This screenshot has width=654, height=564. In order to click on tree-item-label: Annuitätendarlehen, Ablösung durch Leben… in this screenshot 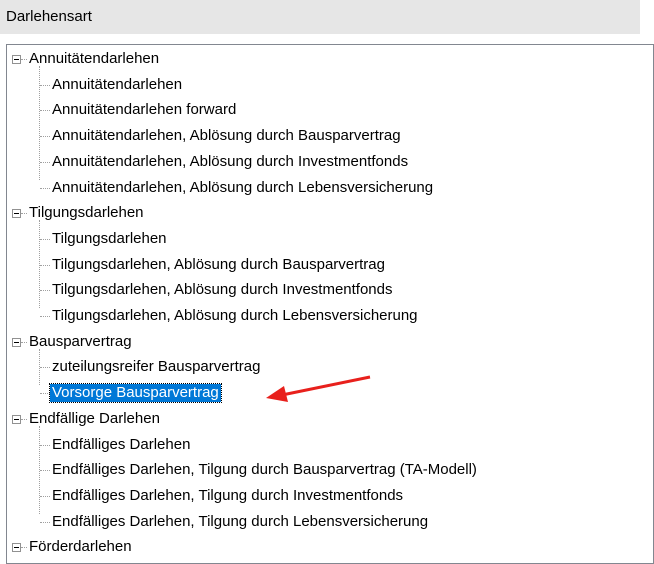, I will do `click(242, 188)`.